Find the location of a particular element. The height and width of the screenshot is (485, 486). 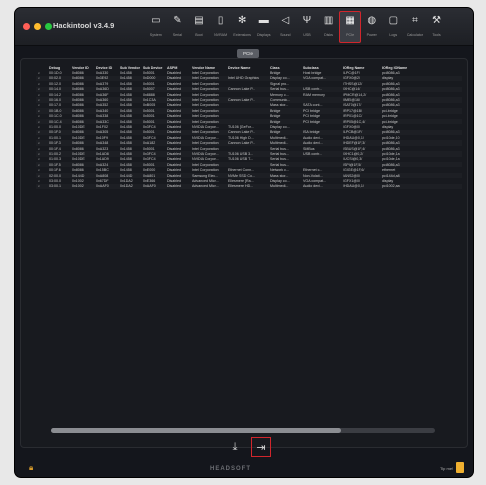

column-header: ASPM is located at coordinates (177, 68).